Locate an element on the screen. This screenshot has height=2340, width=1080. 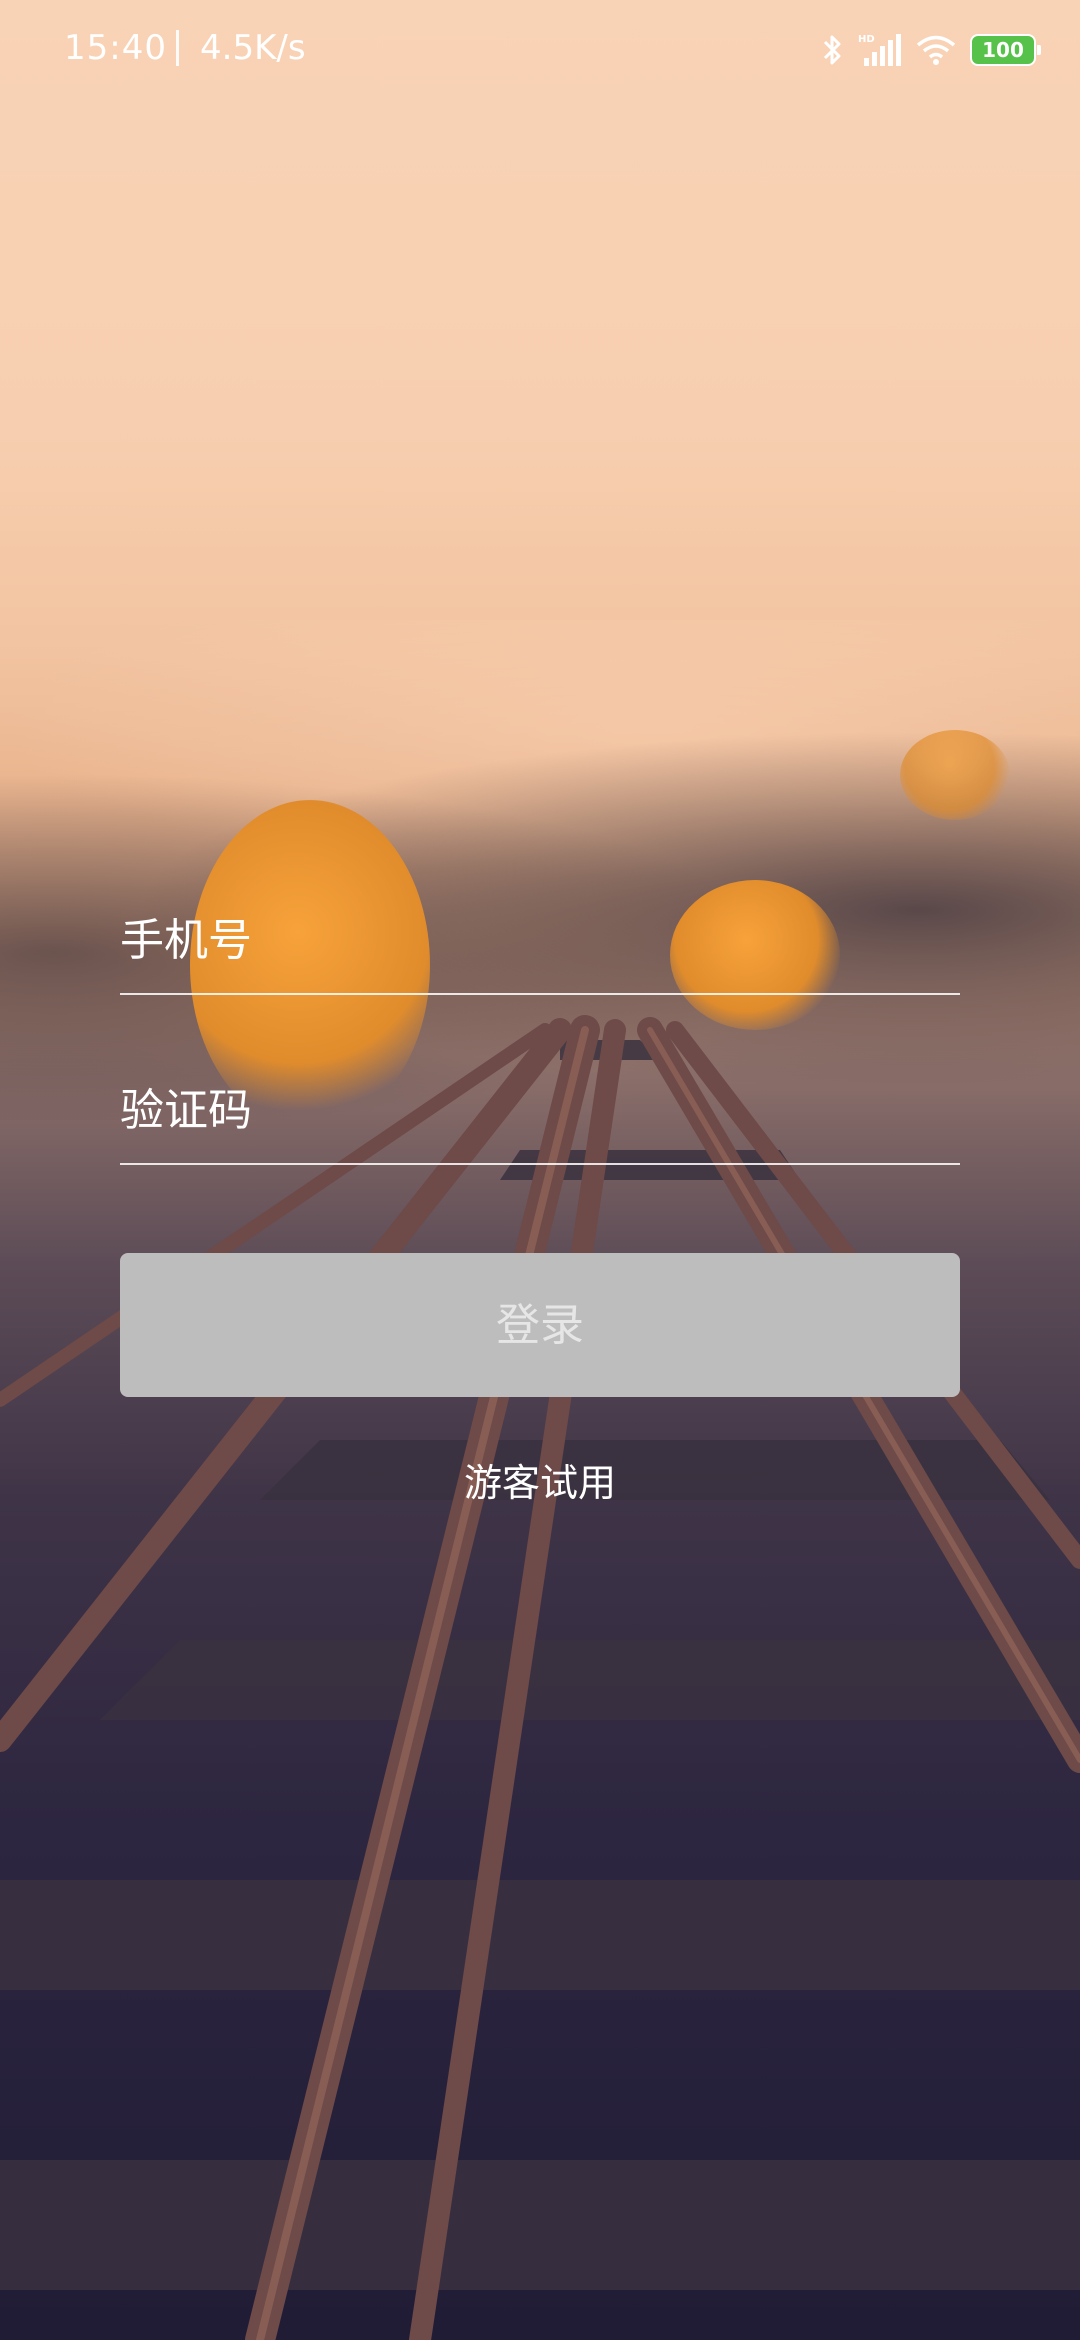
verification-code-input is located at coordinates (540, 1110).